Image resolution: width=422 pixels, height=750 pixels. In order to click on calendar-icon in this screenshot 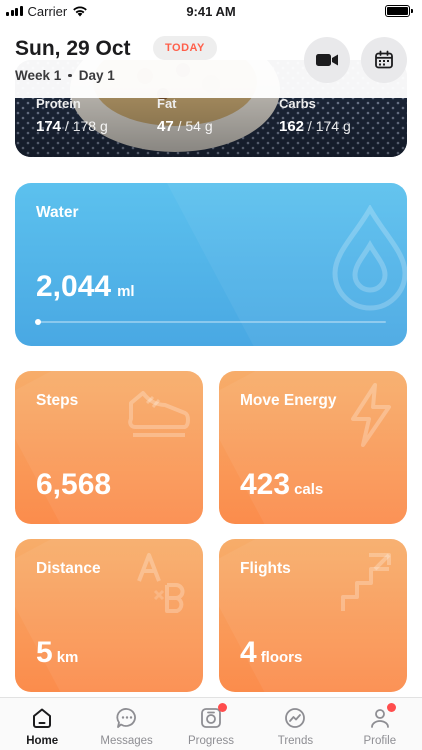, I will do `click(384, 59)`.